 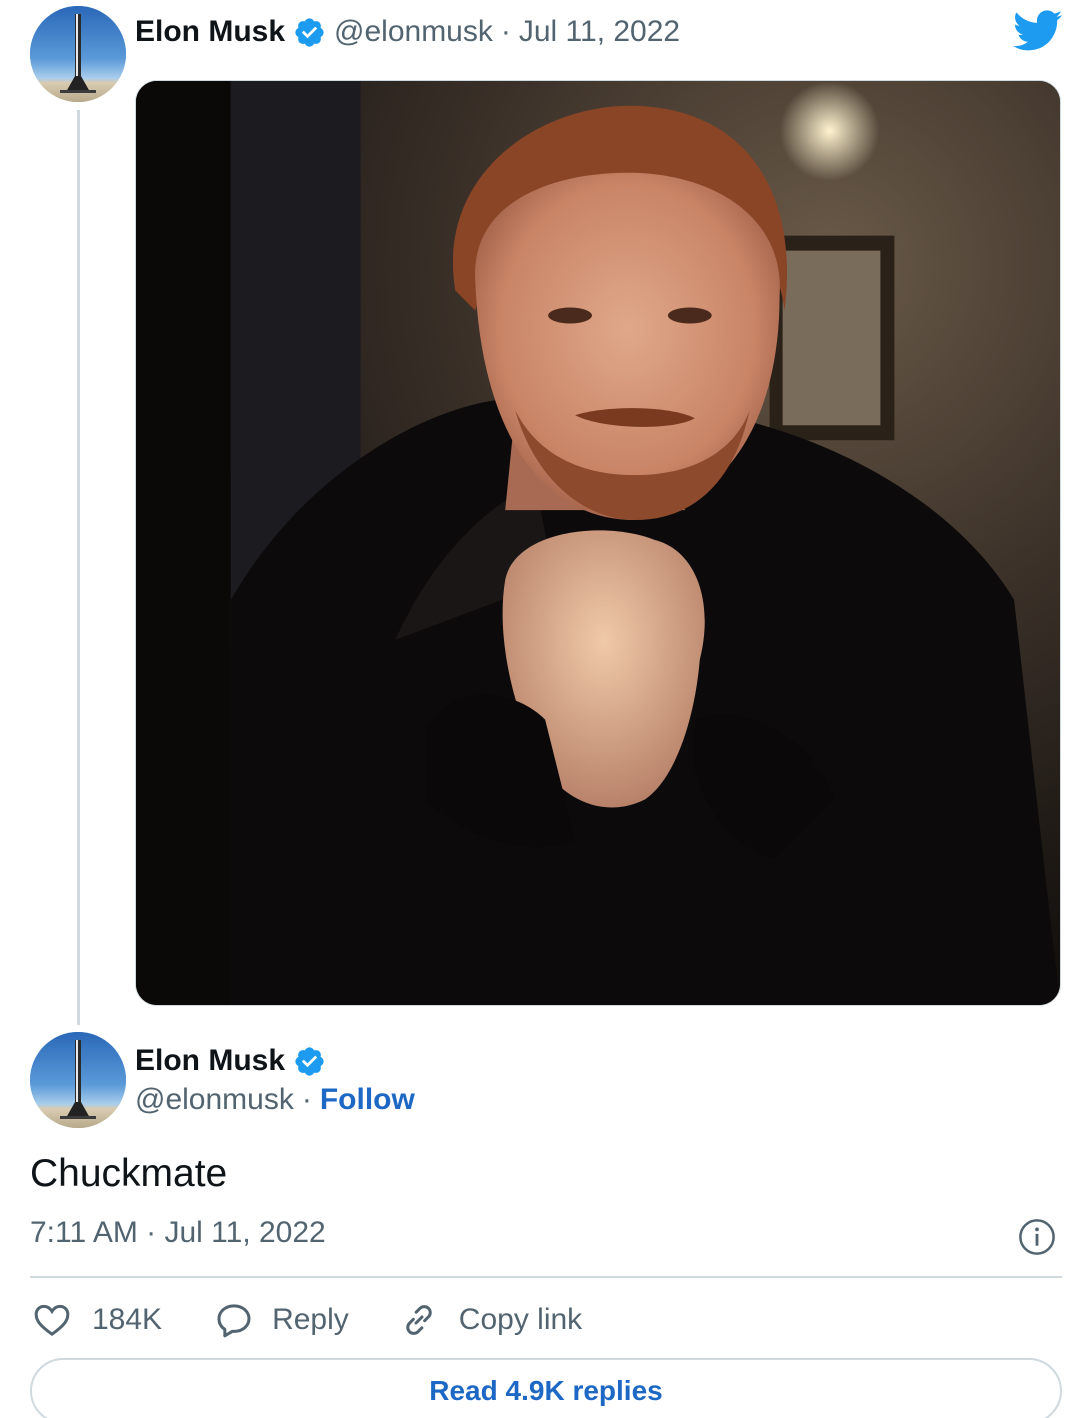 I want to click on follow-button: Follow, so click(x=367, y=1100).